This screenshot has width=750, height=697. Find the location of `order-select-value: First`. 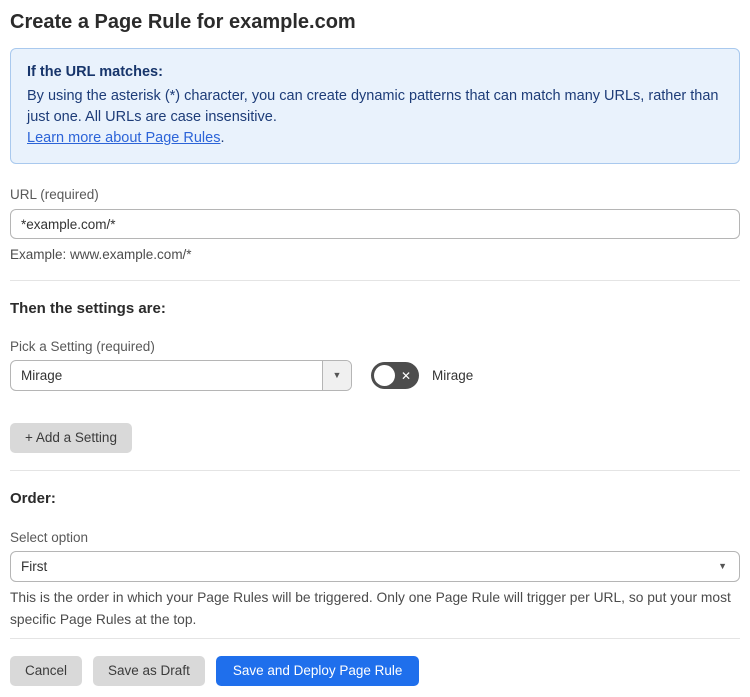

order-select-value: First is located at coordinates (34, 566).